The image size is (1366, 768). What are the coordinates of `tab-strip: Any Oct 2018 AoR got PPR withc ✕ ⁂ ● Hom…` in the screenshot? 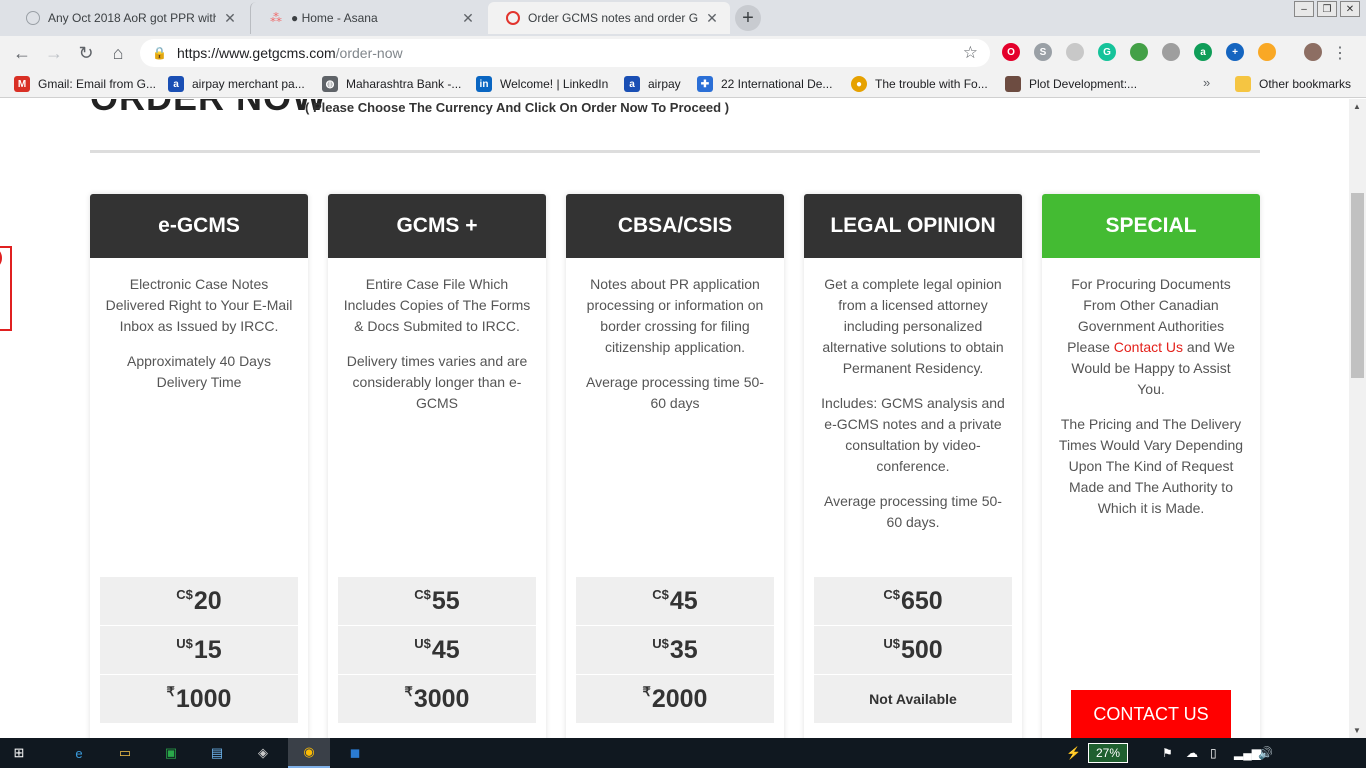 It's located at (683, 18).